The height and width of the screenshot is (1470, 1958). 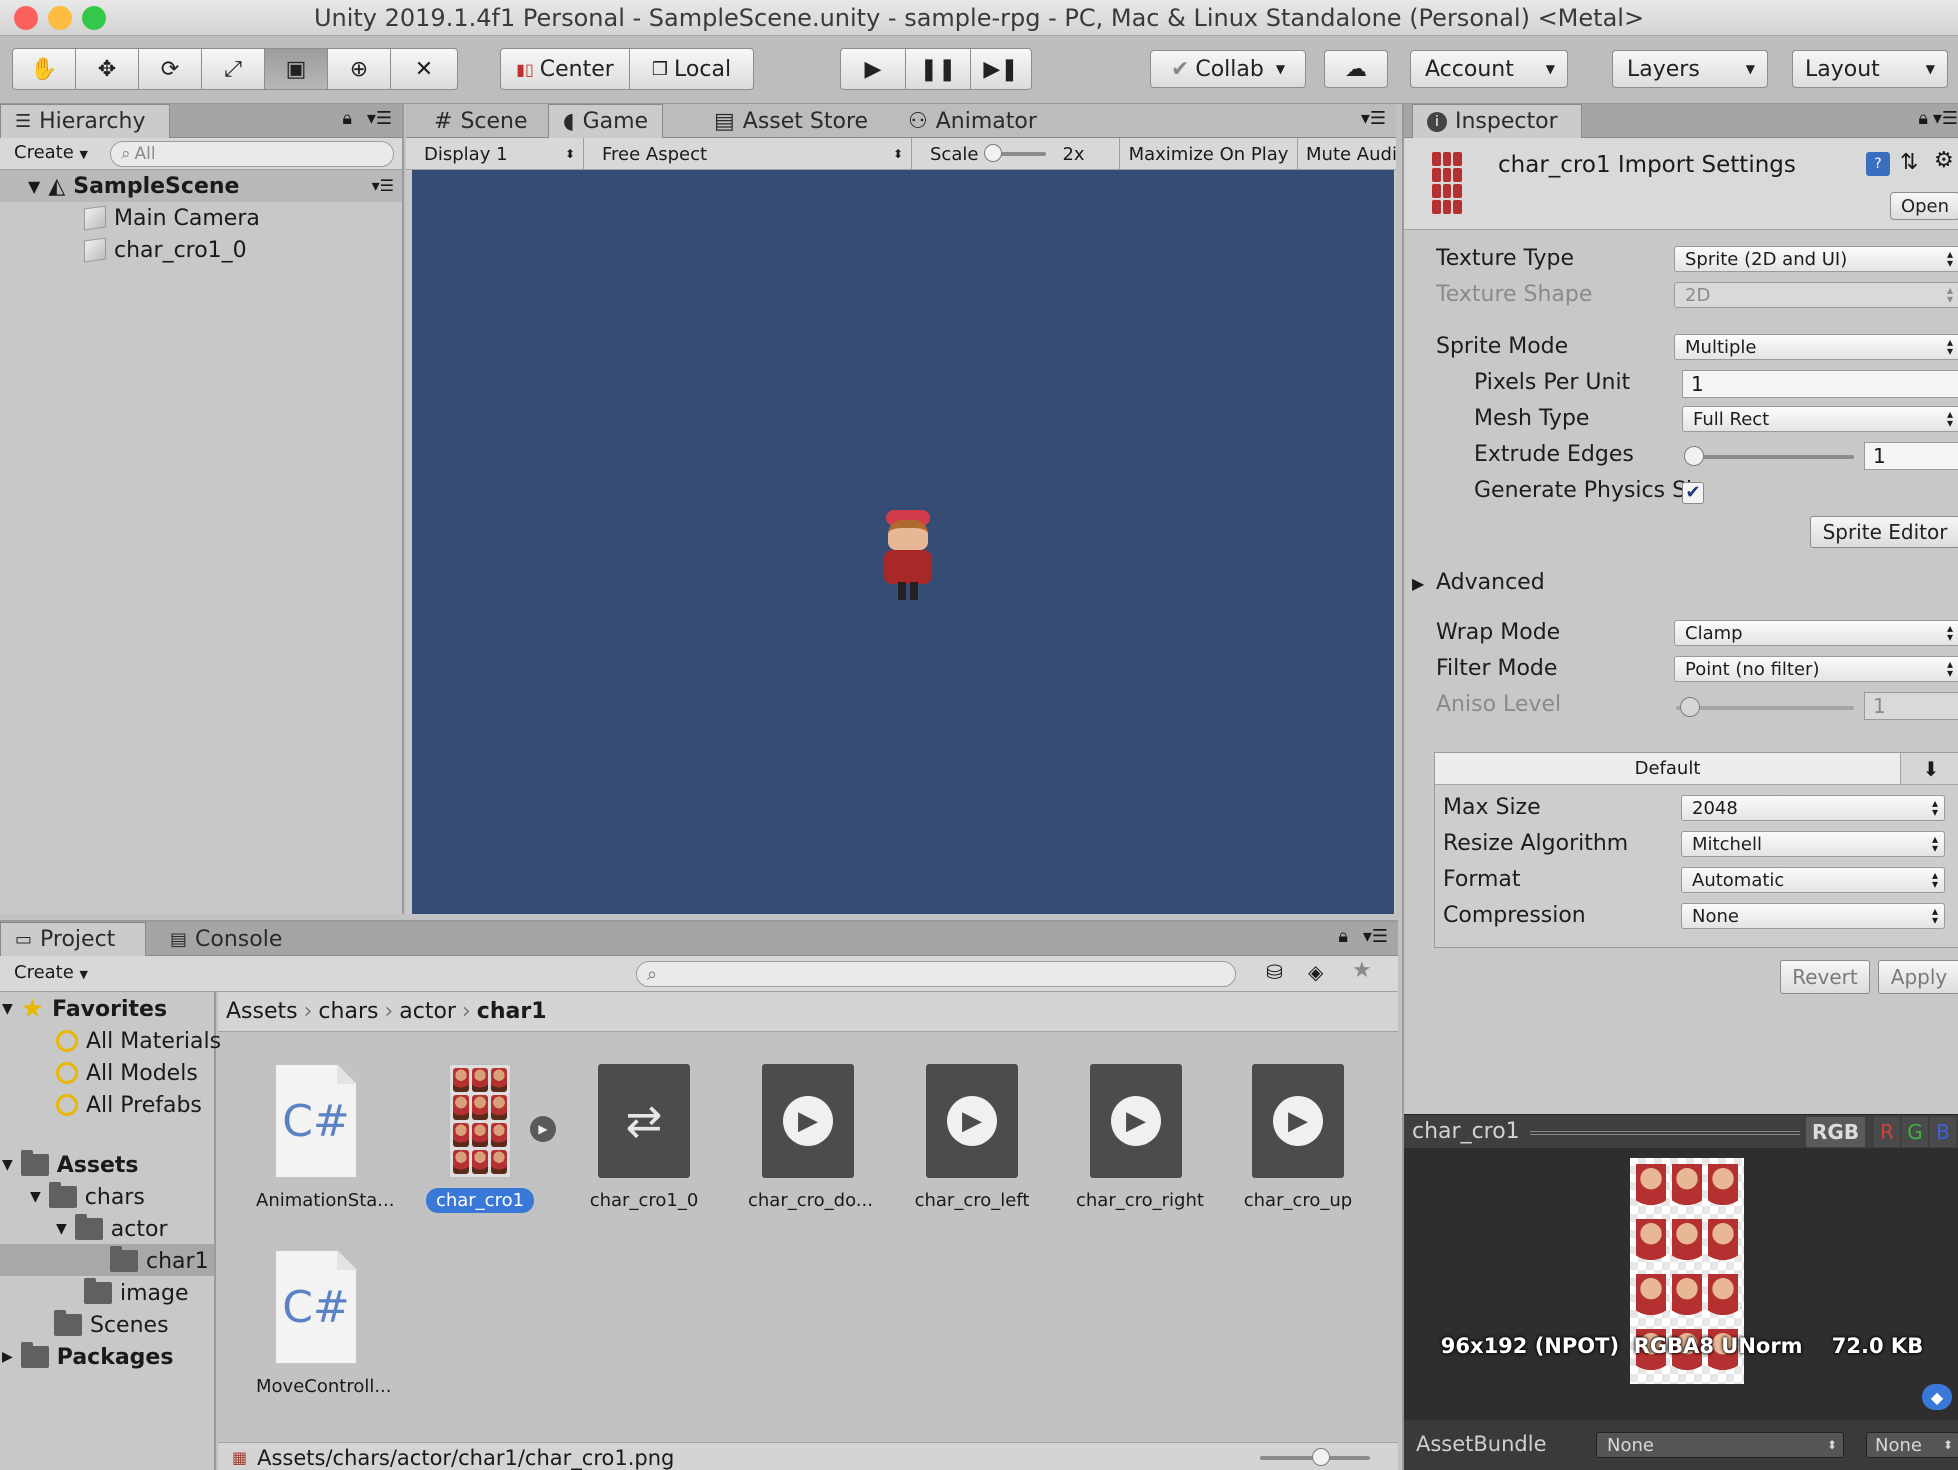 What do you see at coordinates (1694, 456) in the screenshot?
I see `extrude-edges-slider-knob` at bounding box center [1694, 456].